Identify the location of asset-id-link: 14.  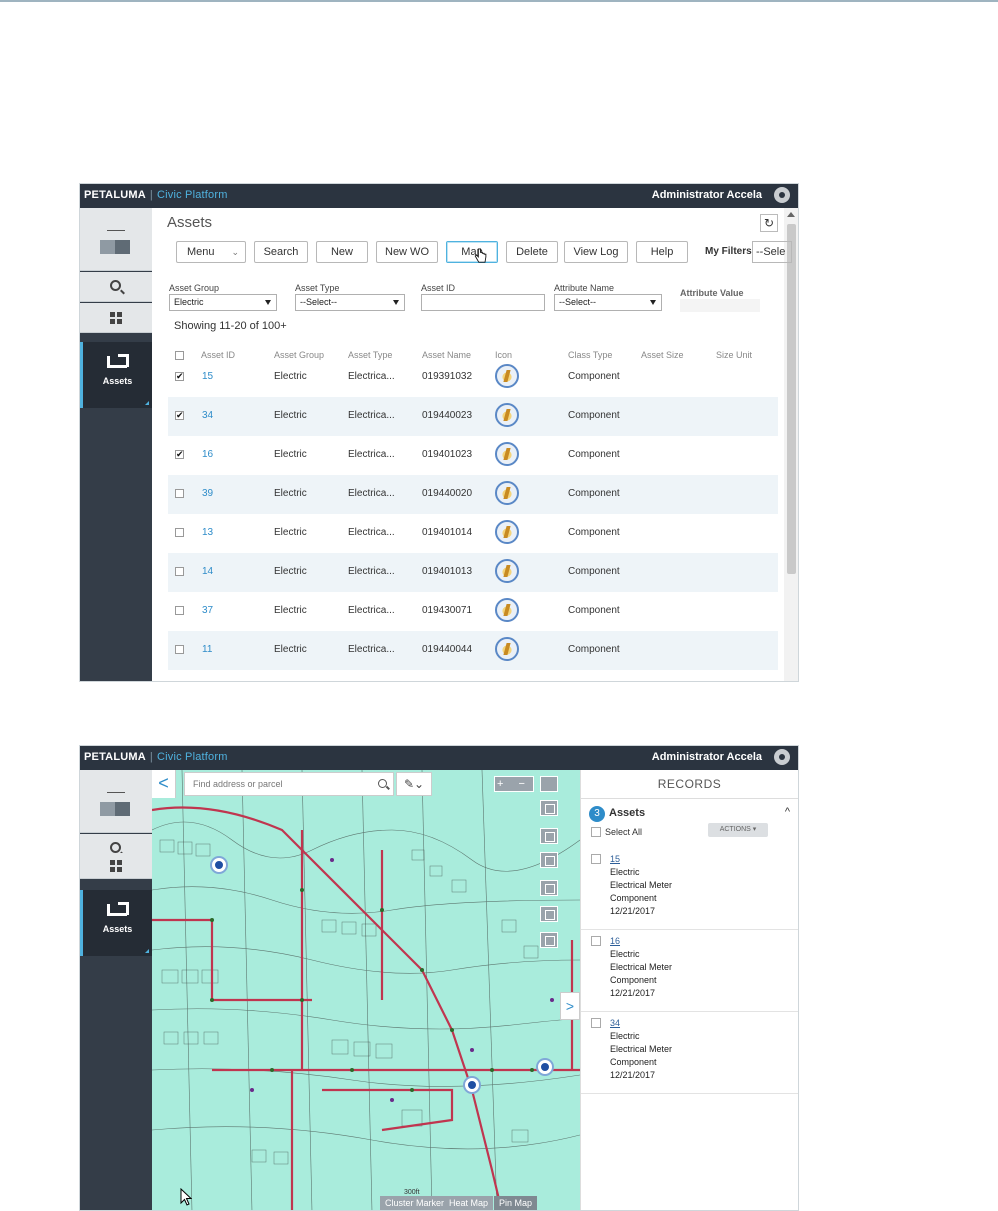
(207, 571).